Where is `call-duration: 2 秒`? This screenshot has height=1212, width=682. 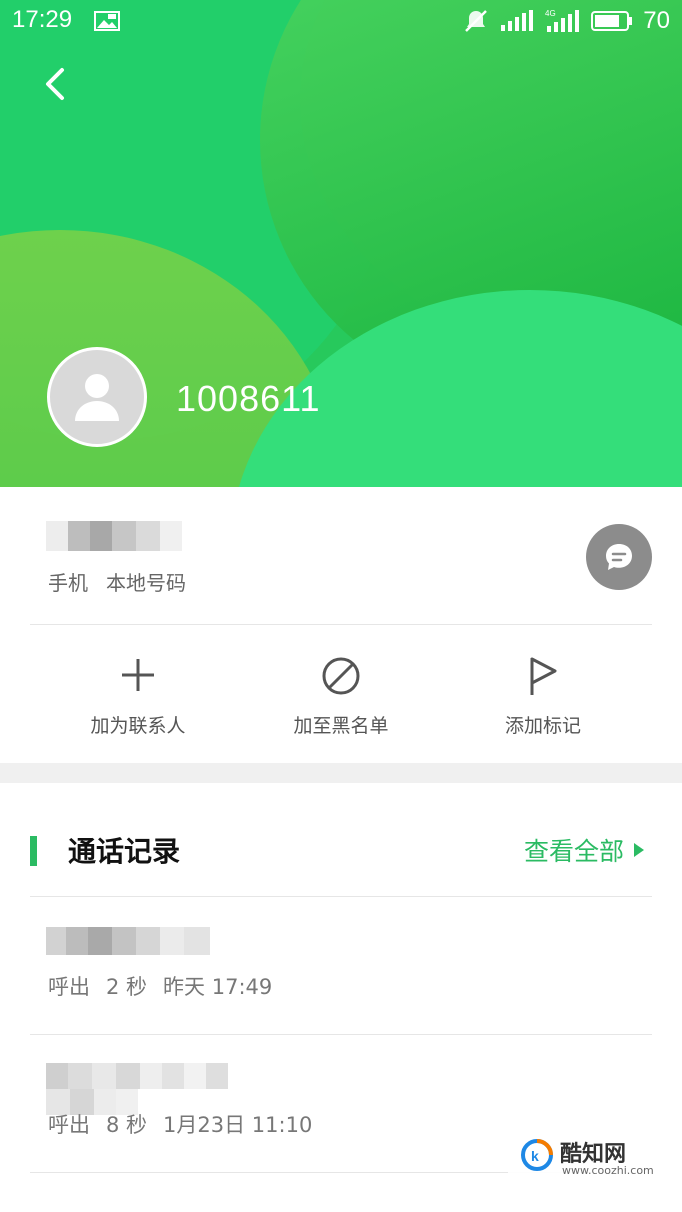 call-duration: 2 秒 is located at coordinates (127, 987).